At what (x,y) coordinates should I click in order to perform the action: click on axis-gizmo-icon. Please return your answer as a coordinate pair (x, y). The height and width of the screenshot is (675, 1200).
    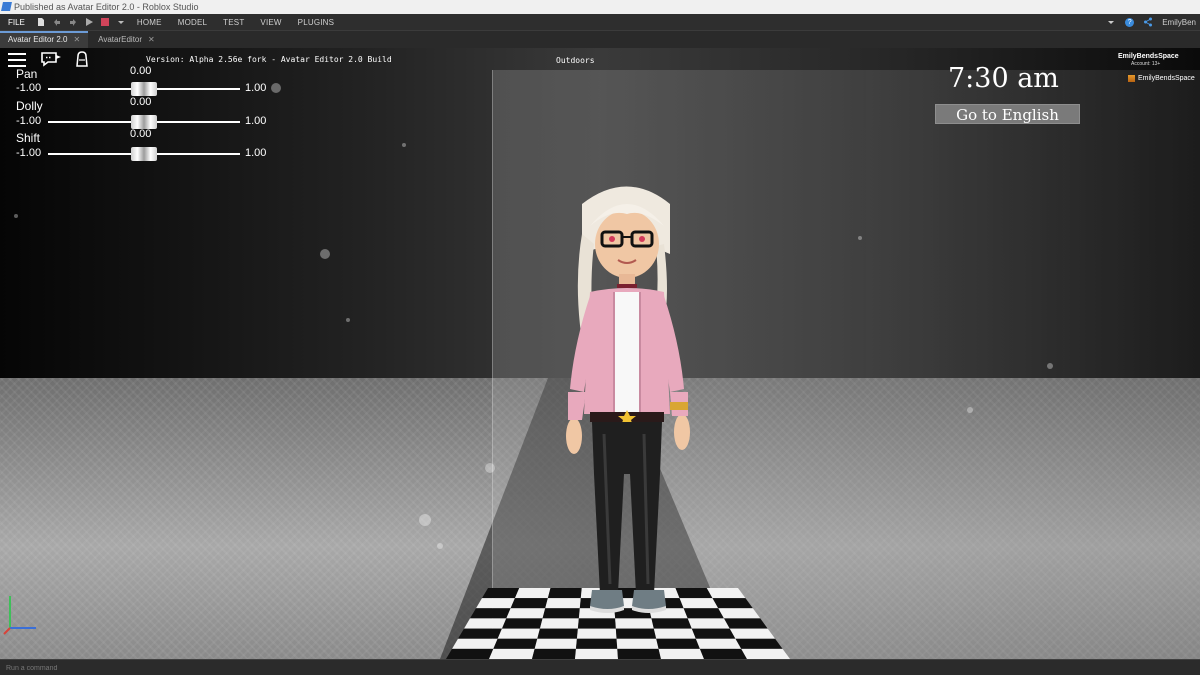
    Looking at the image, I should click on (19, 615).